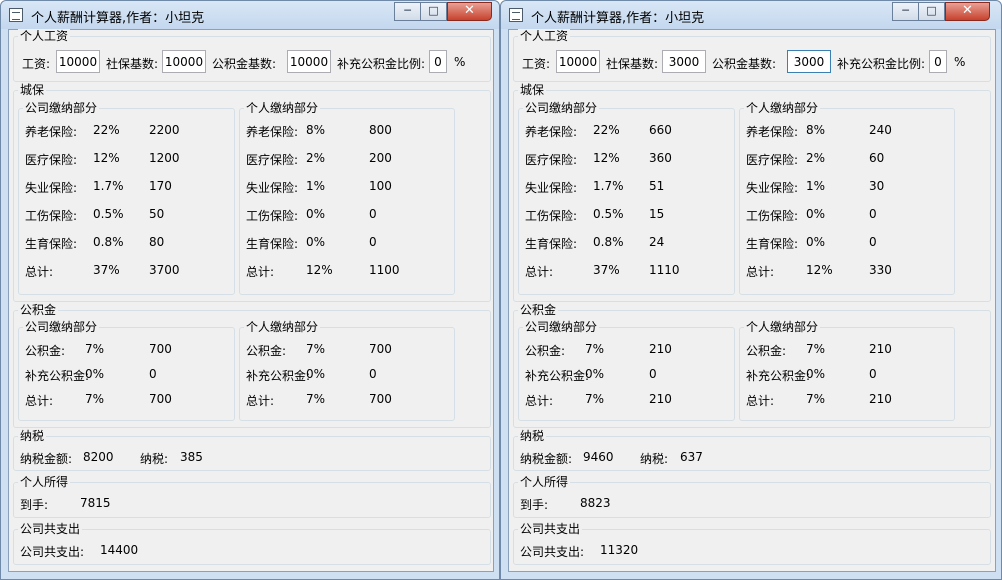 The height and width of the screenshot is (580, 1002). I want to click on fund-total-personal-rate: 7%, so click(316, 399).